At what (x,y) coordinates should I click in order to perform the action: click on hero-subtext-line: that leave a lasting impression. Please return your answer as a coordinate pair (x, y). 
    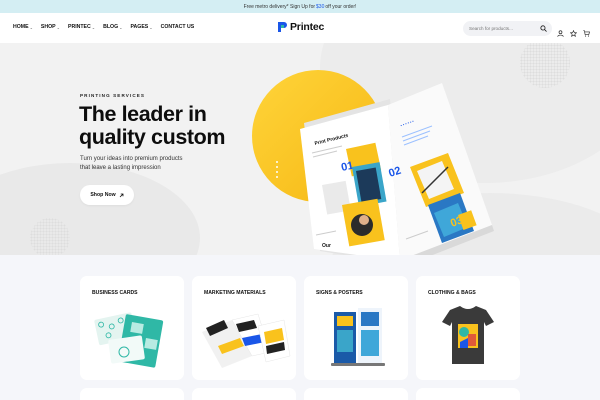
    Looking at the image, I should click on (120, 168).